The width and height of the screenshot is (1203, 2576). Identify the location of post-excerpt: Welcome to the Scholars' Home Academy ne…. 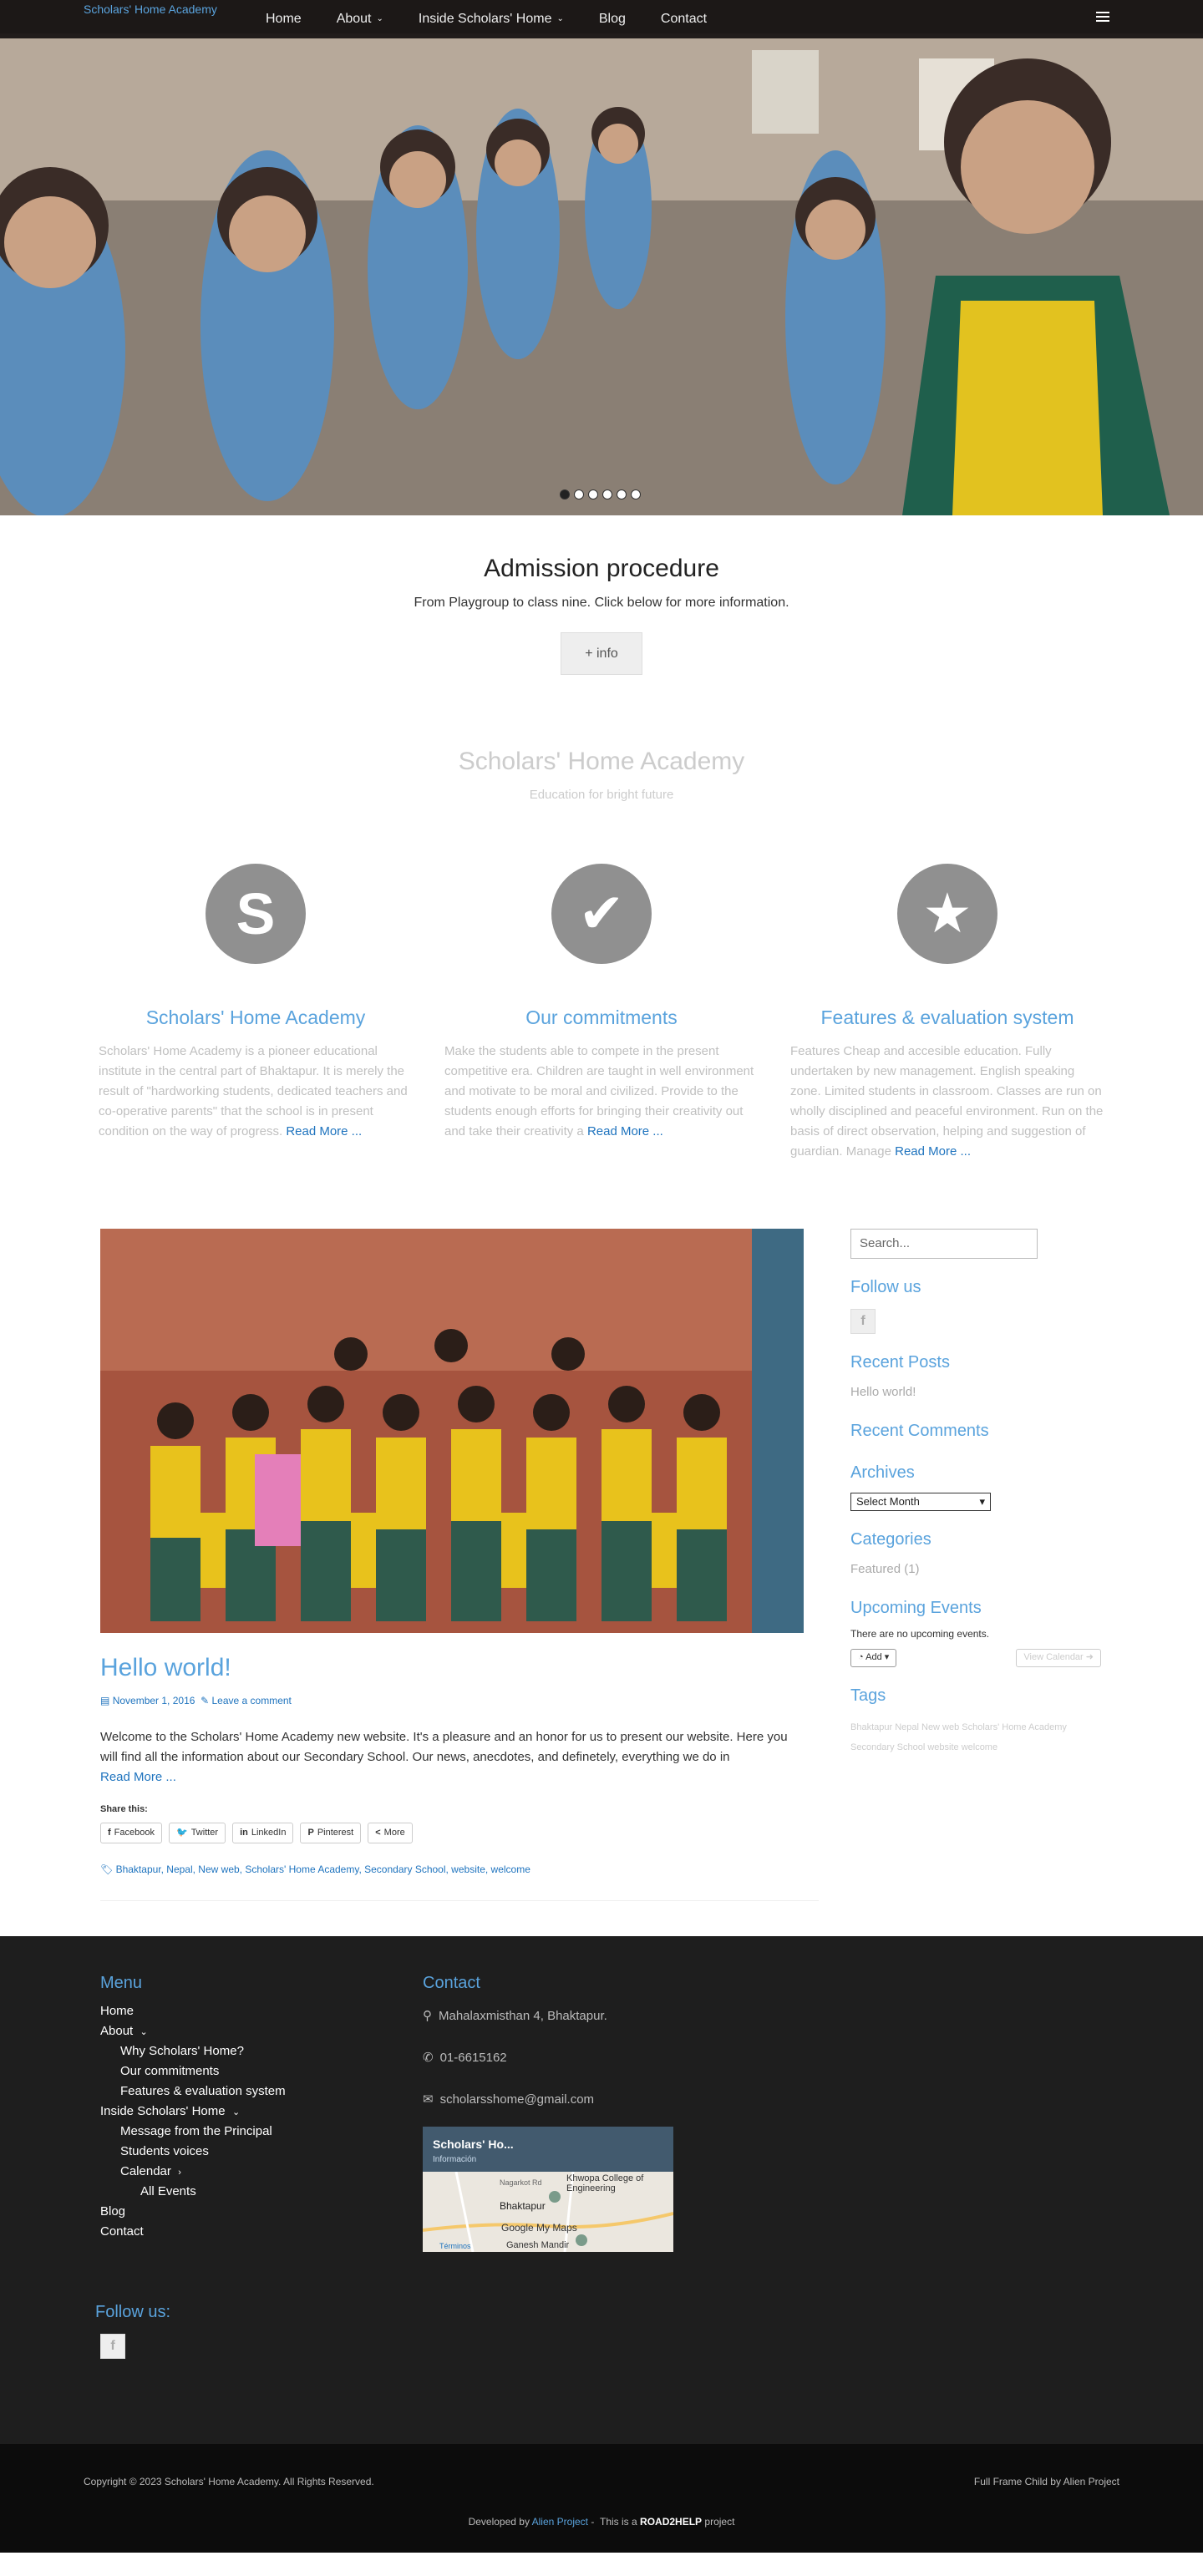
(452, 1757).